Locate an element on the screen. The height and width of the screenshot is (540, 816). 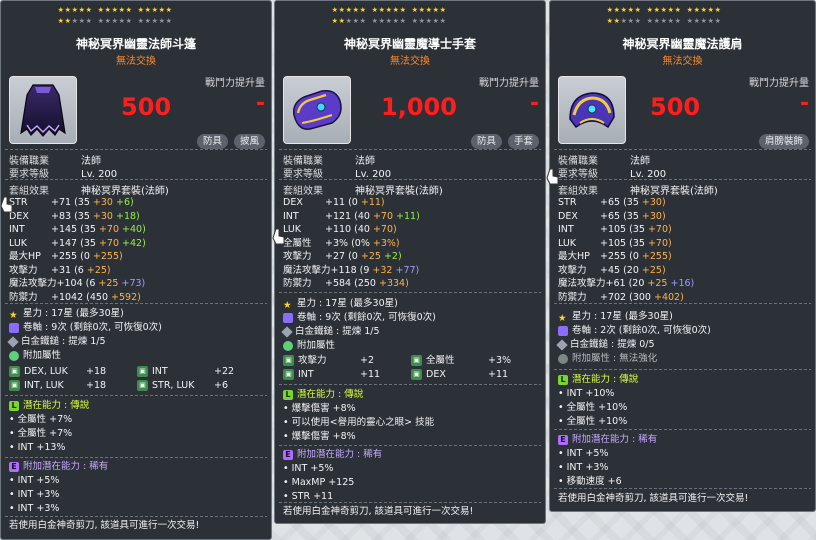
stars-row-1: ★★★★★ ★★★★★ ★★★★★ is located at coordinates (663, 10).